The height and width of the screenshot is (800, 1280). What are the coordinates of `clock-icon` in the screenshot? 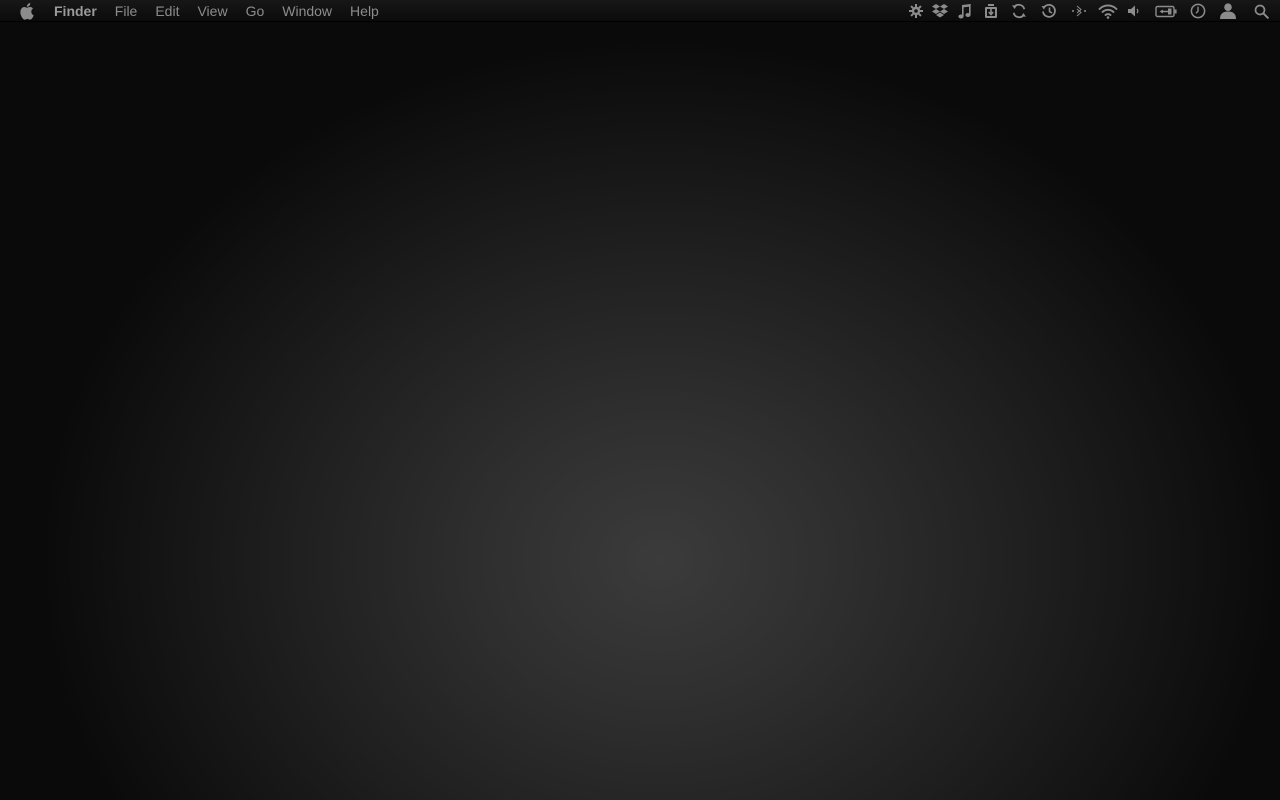 It's located at (1198, 11).